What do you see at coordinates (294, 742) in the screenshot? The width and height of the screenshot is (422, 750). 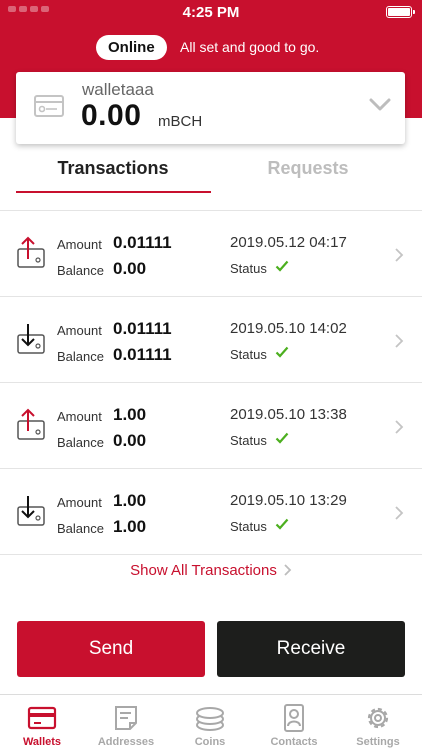 I see `tabbar-label: Contacts` at bounding box center [294, 742].